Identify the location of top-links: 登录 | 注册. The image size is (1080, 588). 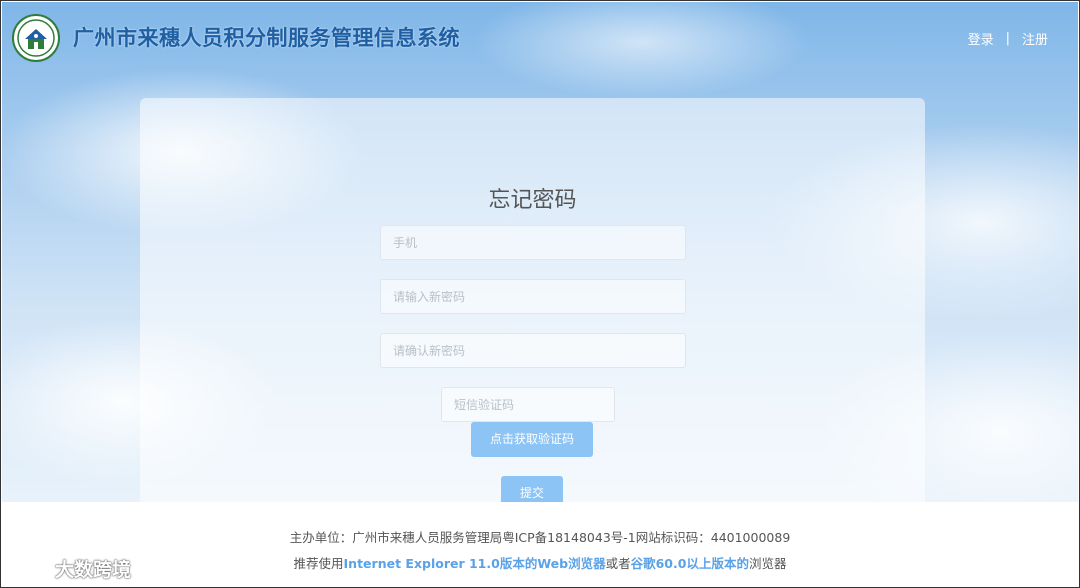
(1008, 38).